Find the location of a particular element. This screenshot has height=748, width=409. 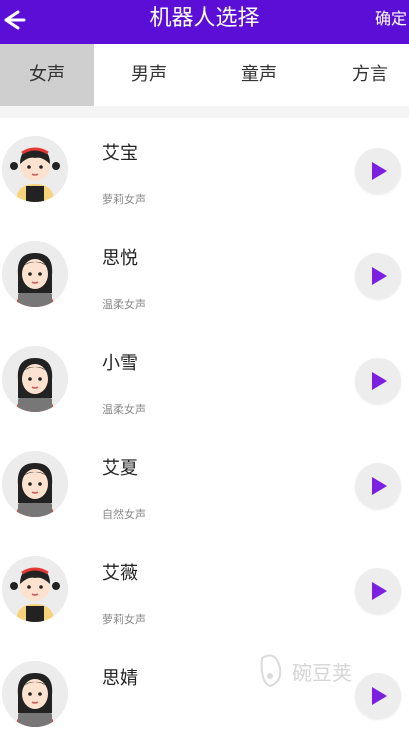

voice-name: 艾薇 is located at coordinates (120, 573).